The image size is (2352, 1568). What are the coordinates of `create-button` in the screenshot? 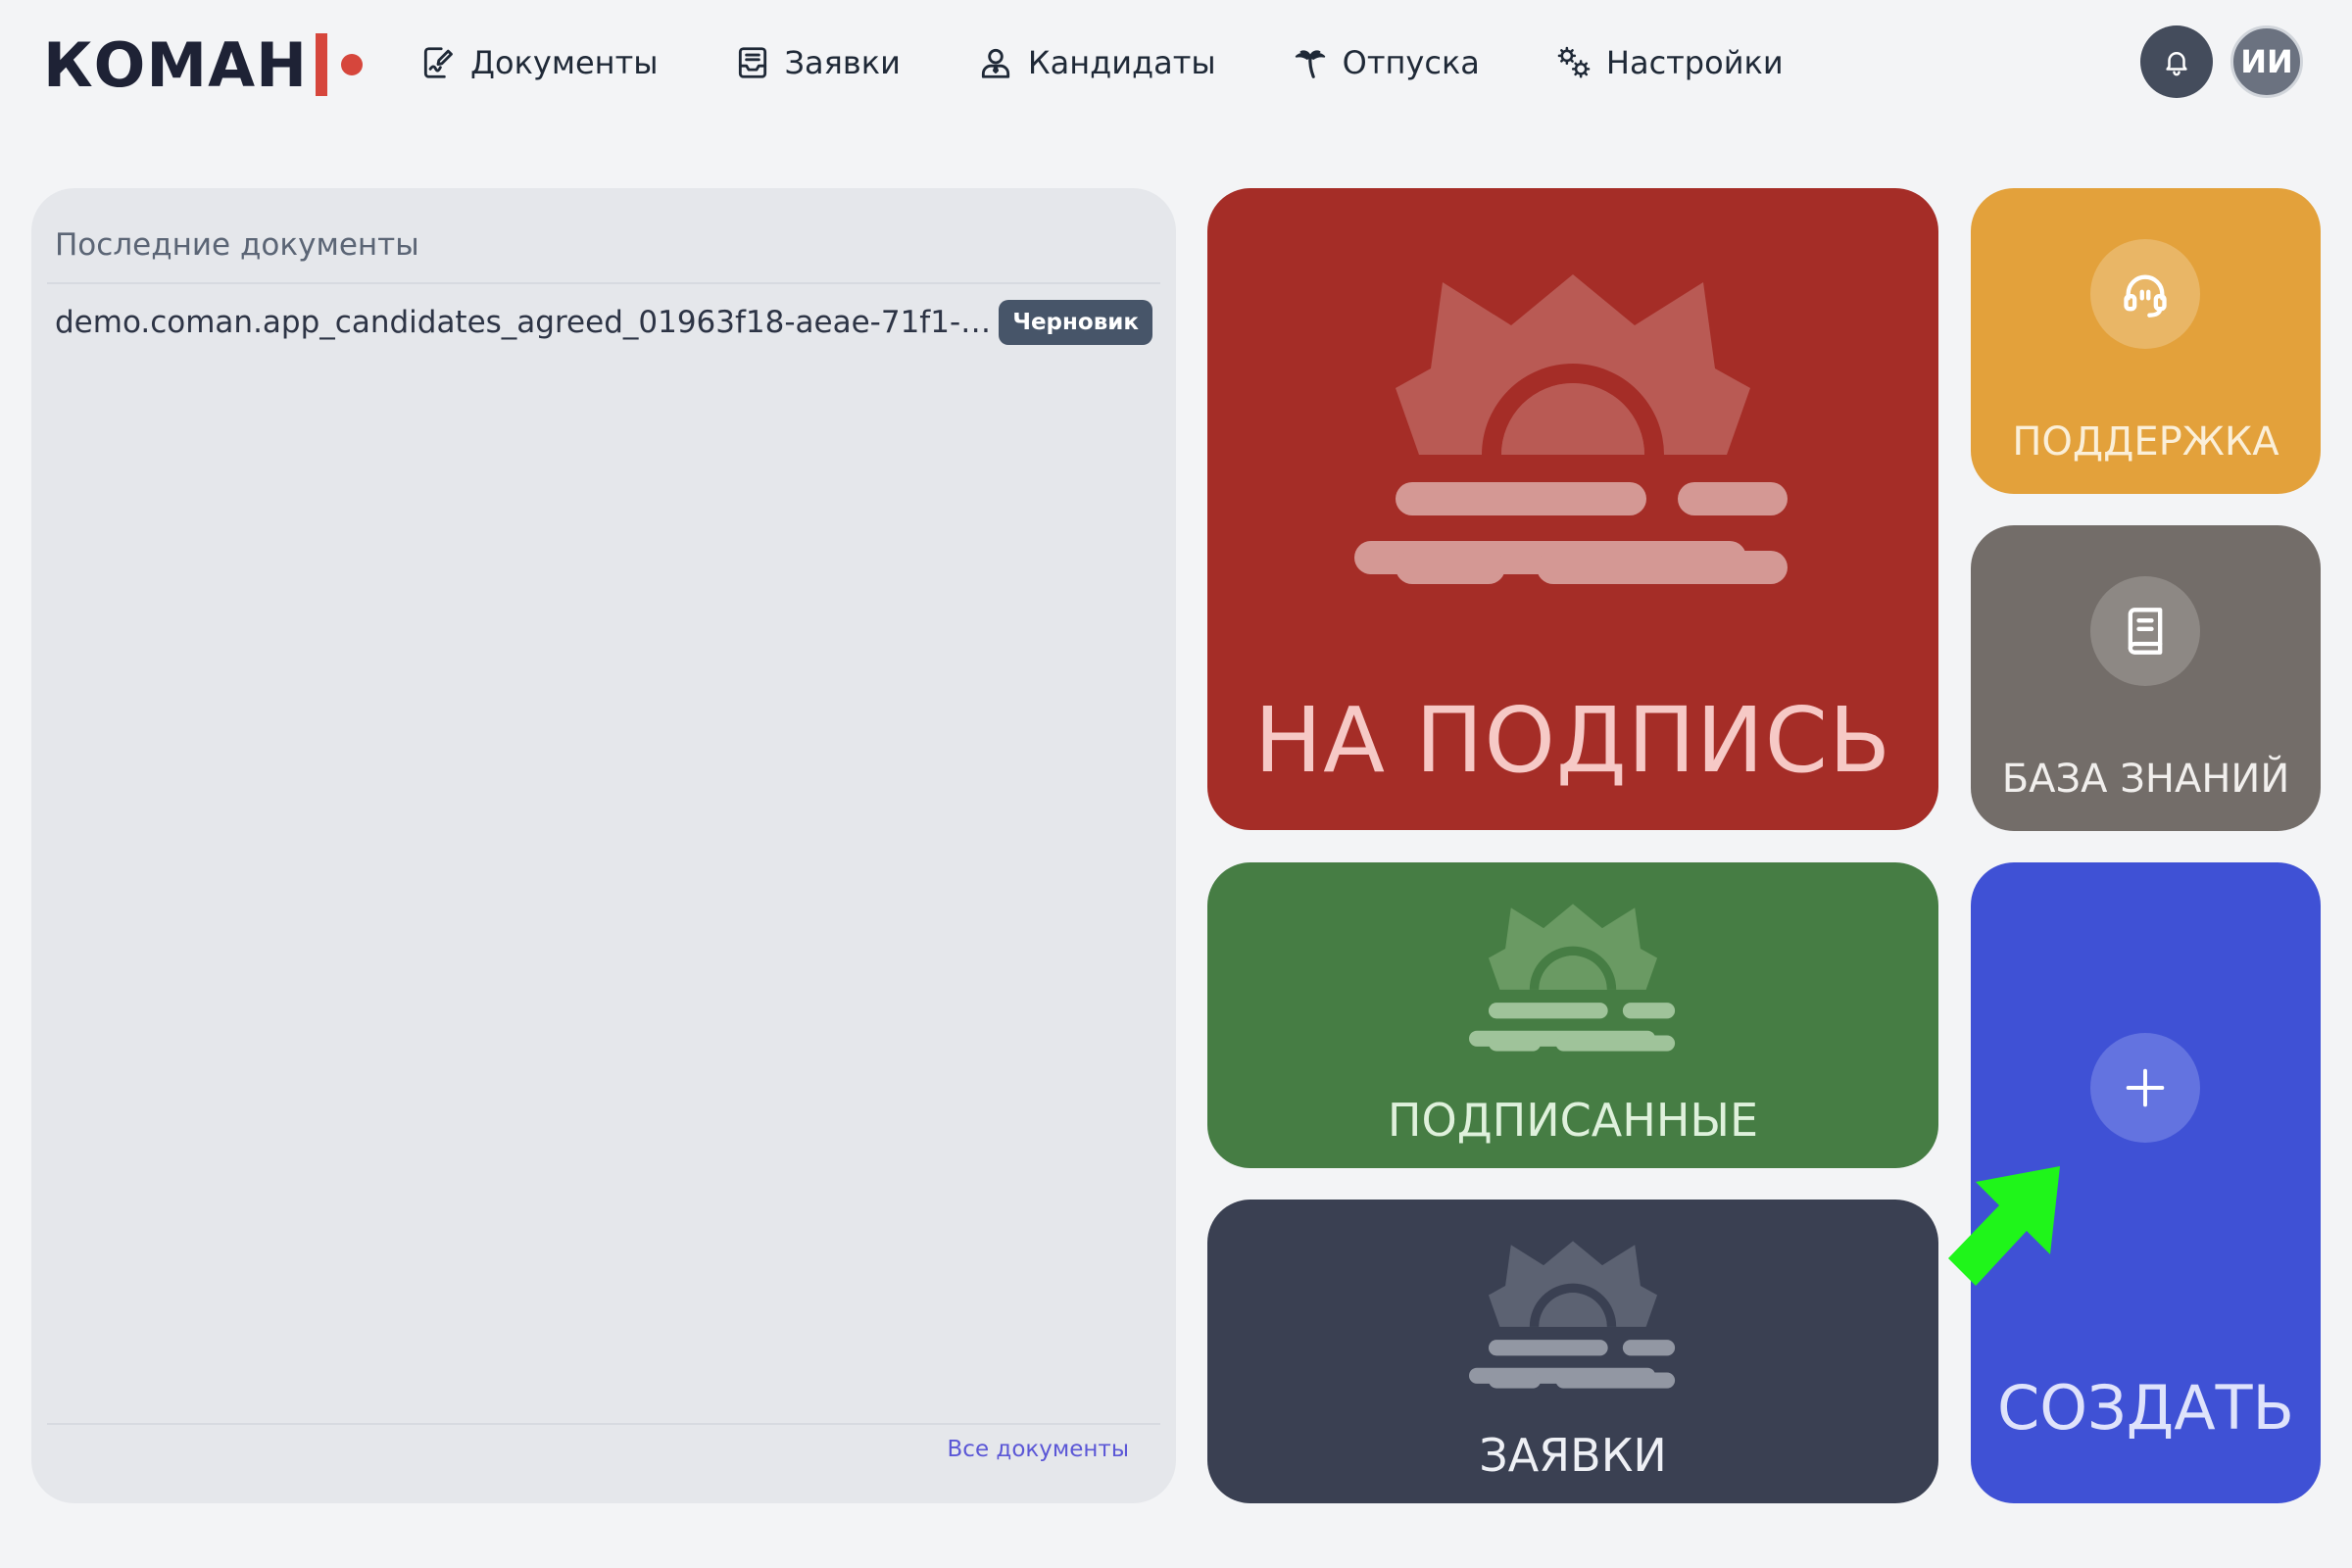 It's located at (2145, 1088).